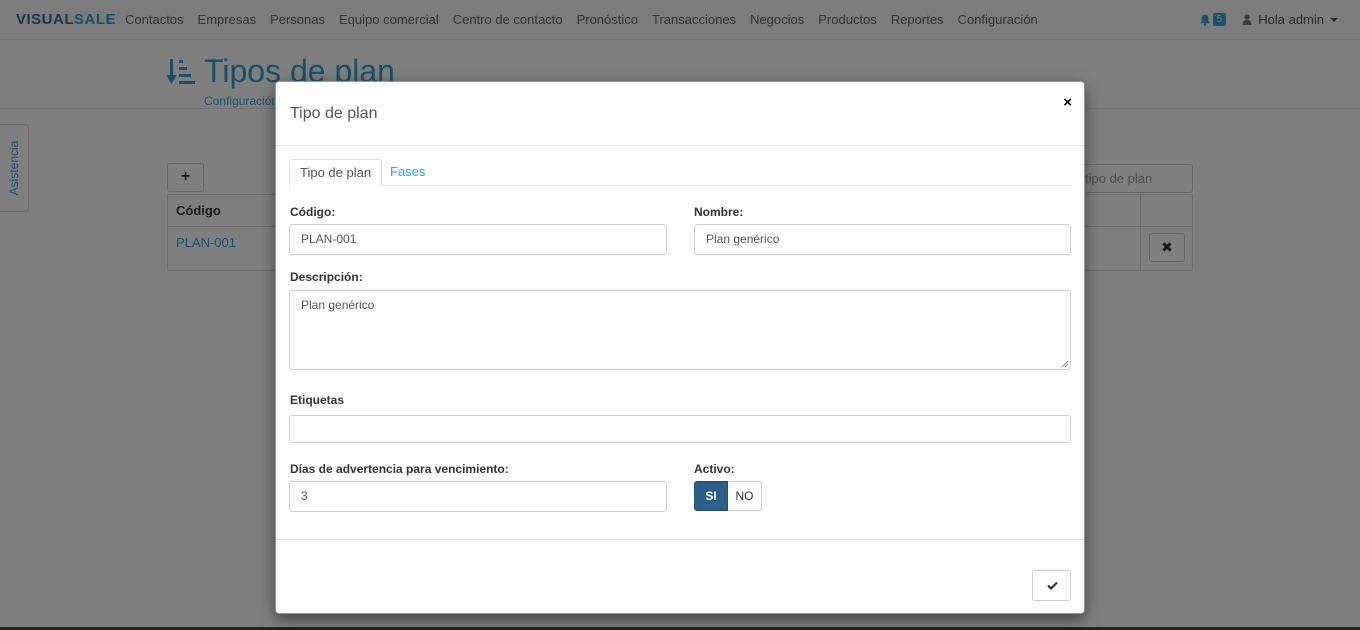 This screenshot has width=1360, height=630. What do you see at coordinates (399, 469) in the screenshot?
I see `dias-advertencia-label: Días de advertencia para vencimiento:` at bounding box center [399, 469].